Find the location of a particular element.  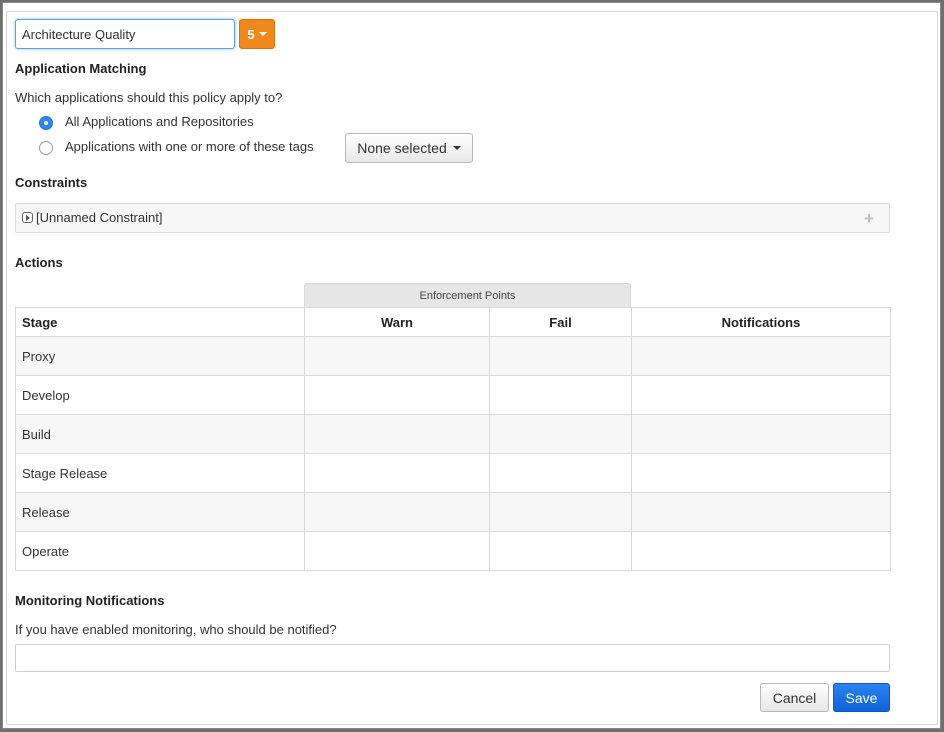

cancel-button: Cancel is located at coordinates (794, 697).